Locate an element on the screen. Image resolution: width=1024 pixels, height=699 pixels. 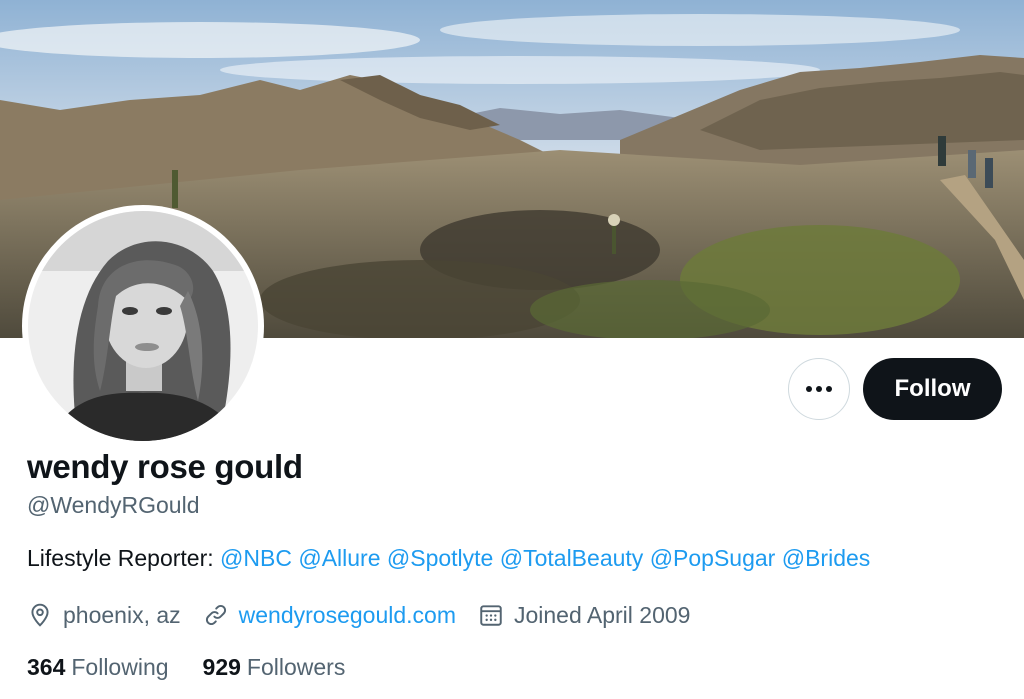
calendar-icon is located at coordinates (491, 615).